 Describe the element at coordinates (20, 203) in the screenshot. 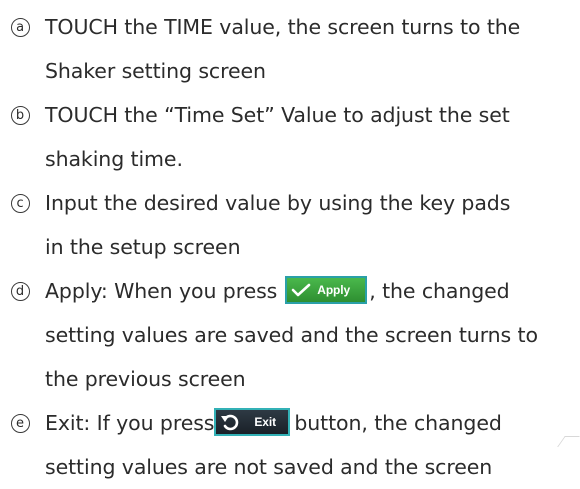

I see `item-c-marker: c` at that location.